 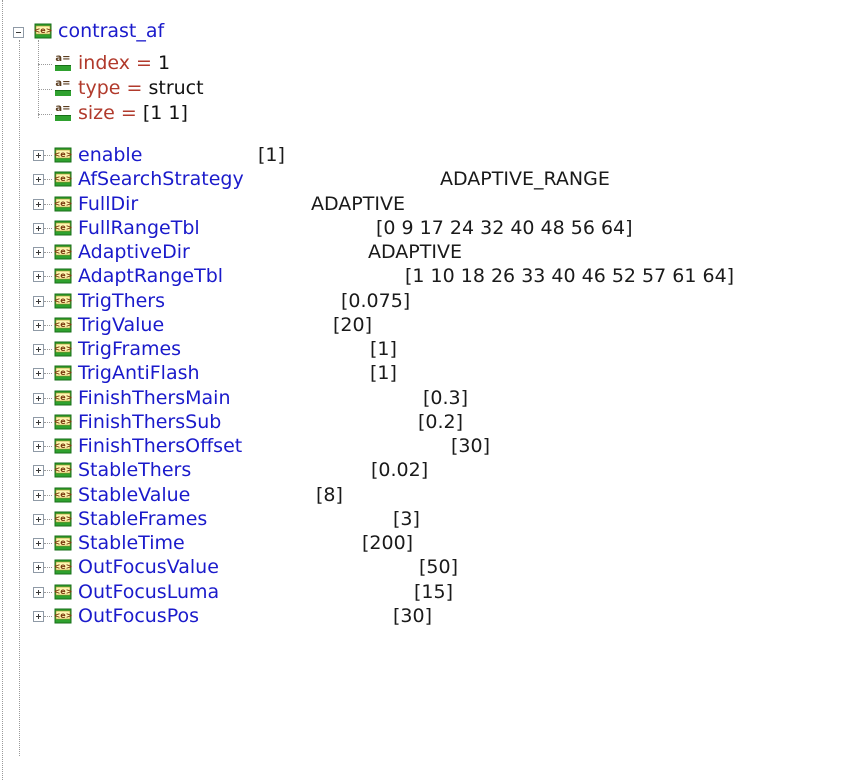 What do you see at coordinates (154, 398) in the screenshot?
I see `tree-item-label: FinishThersMain` at bounding box center [154, 398].